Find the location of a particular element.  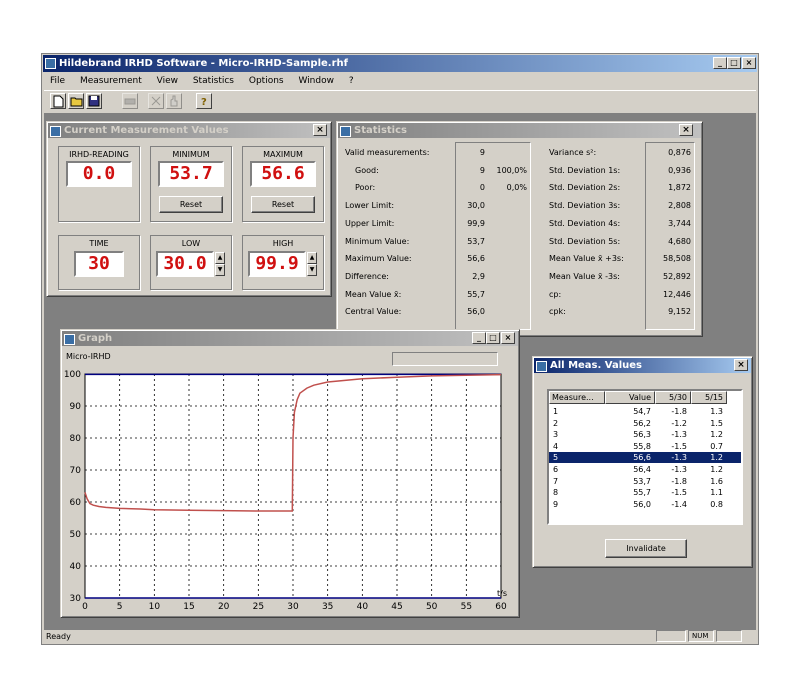

measure-icon is located at coordinates (156, 101).